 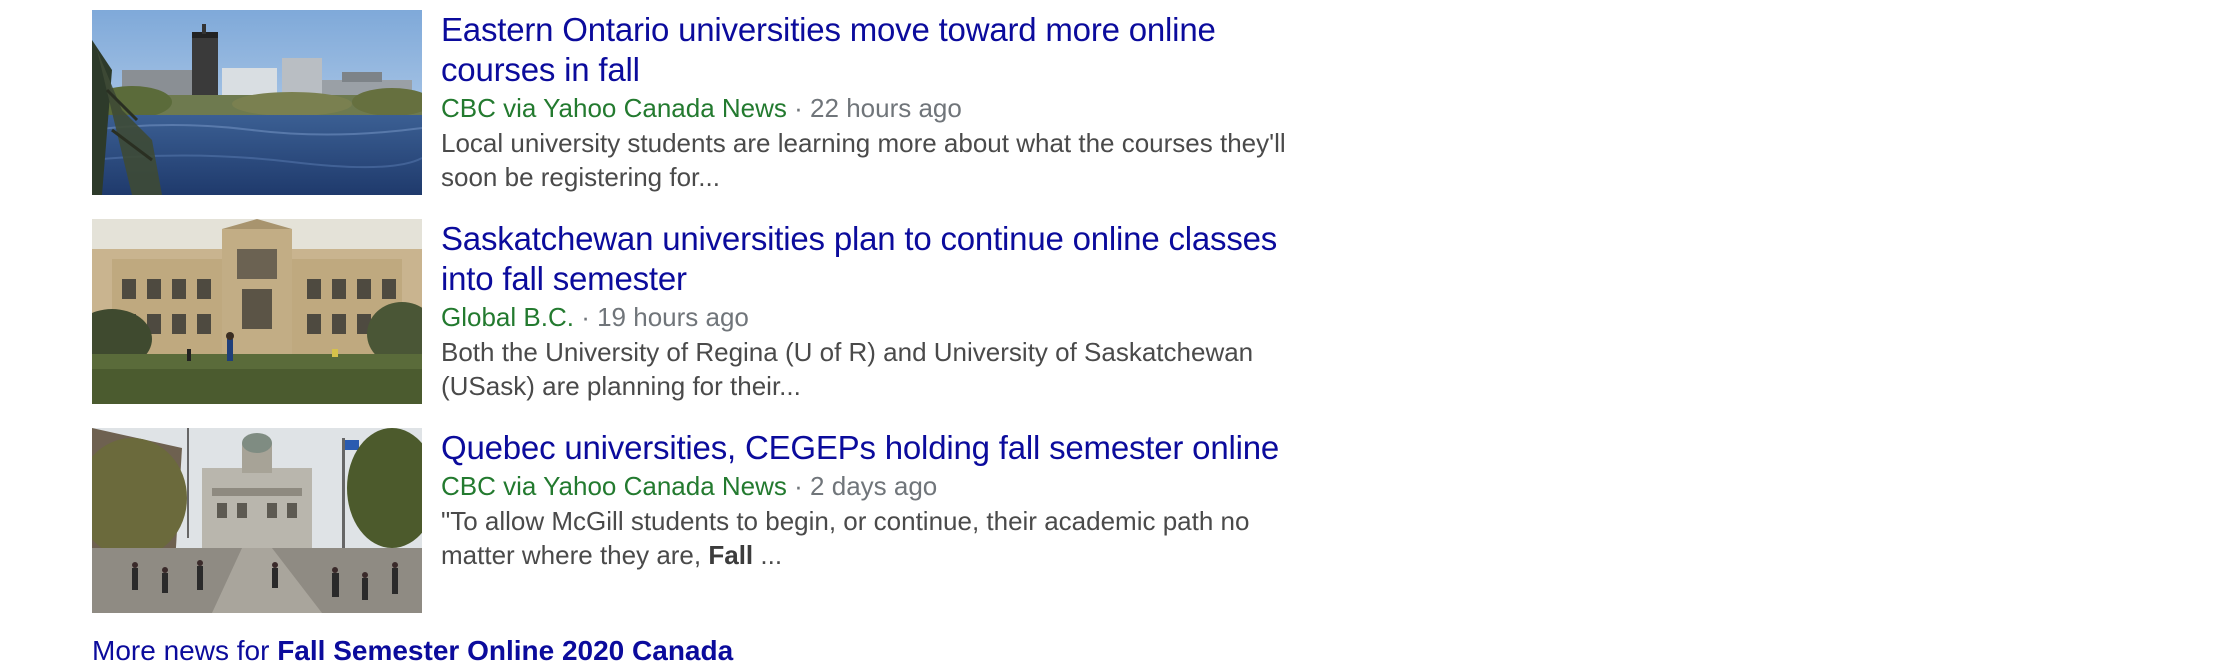 I want to click on news-timestamp: 22 hours ago, so click(x=886, y=108).